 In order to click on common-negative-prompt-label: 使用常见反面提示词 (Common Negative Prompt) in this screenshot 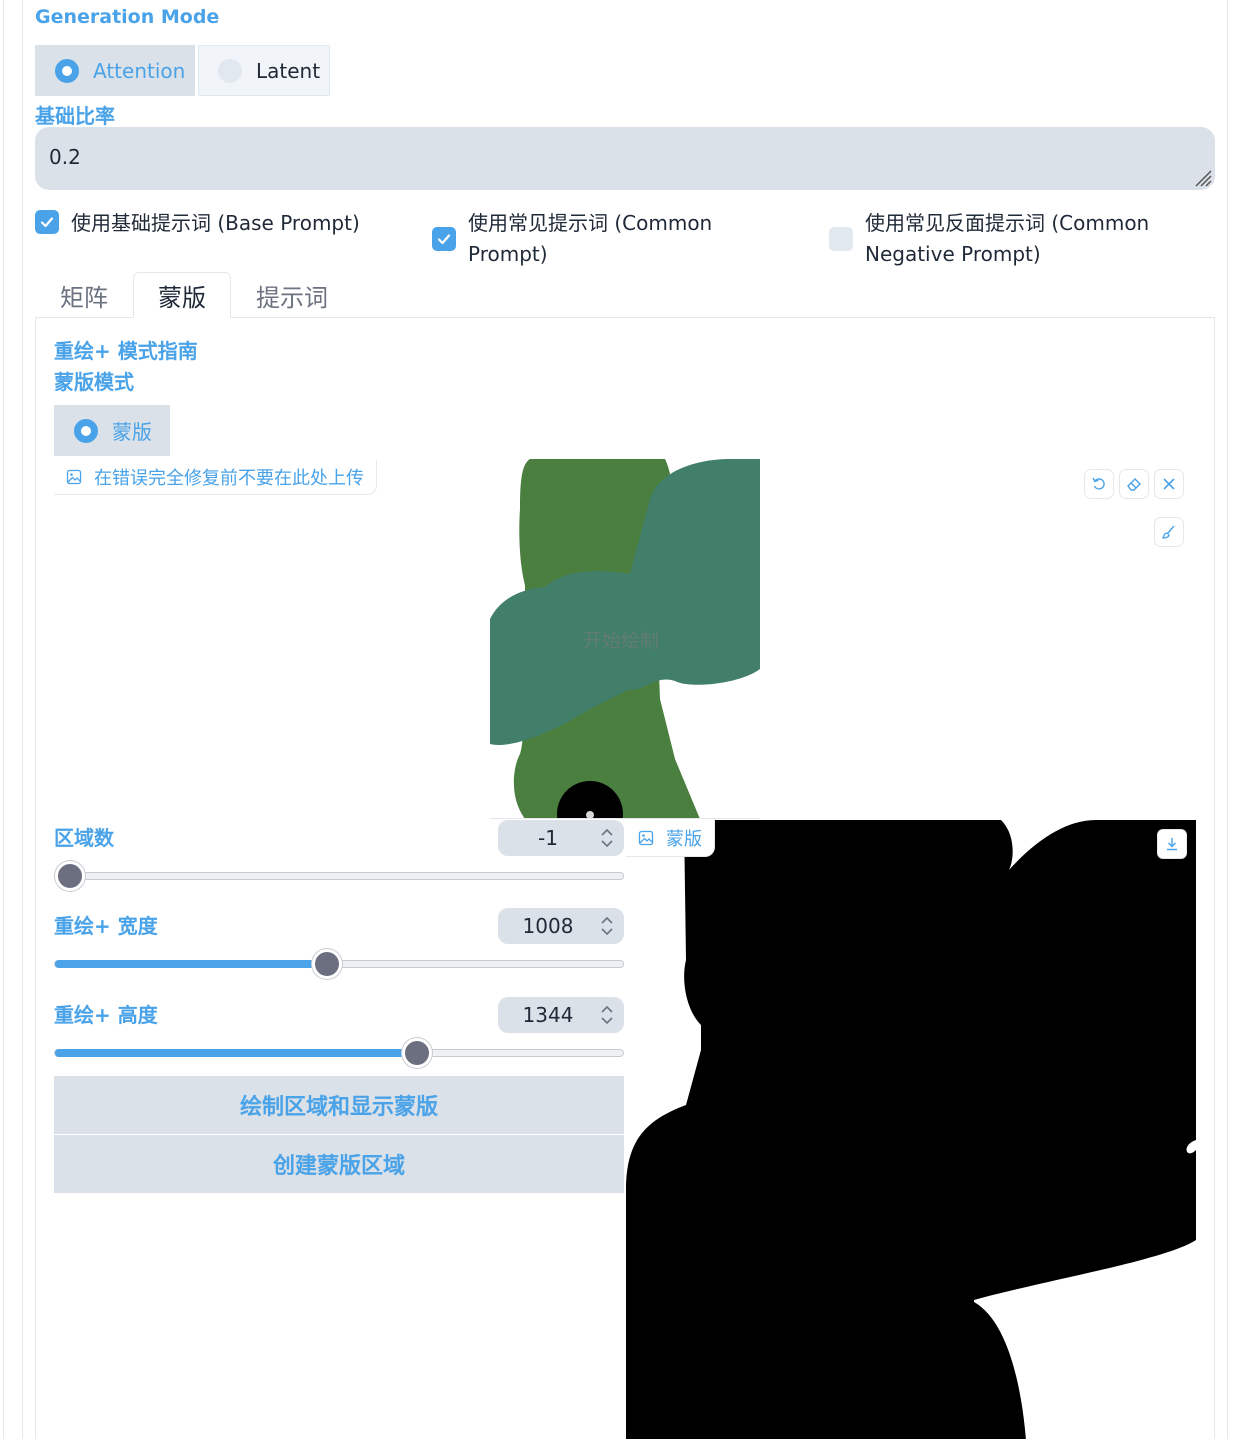, I will do `click(1007, 238)`.